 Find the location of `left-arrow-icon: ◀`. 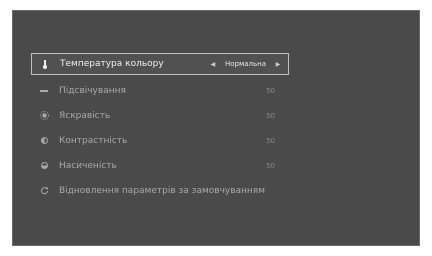

left-arrow-icon: ◀ is located at coordinates (213, 64).